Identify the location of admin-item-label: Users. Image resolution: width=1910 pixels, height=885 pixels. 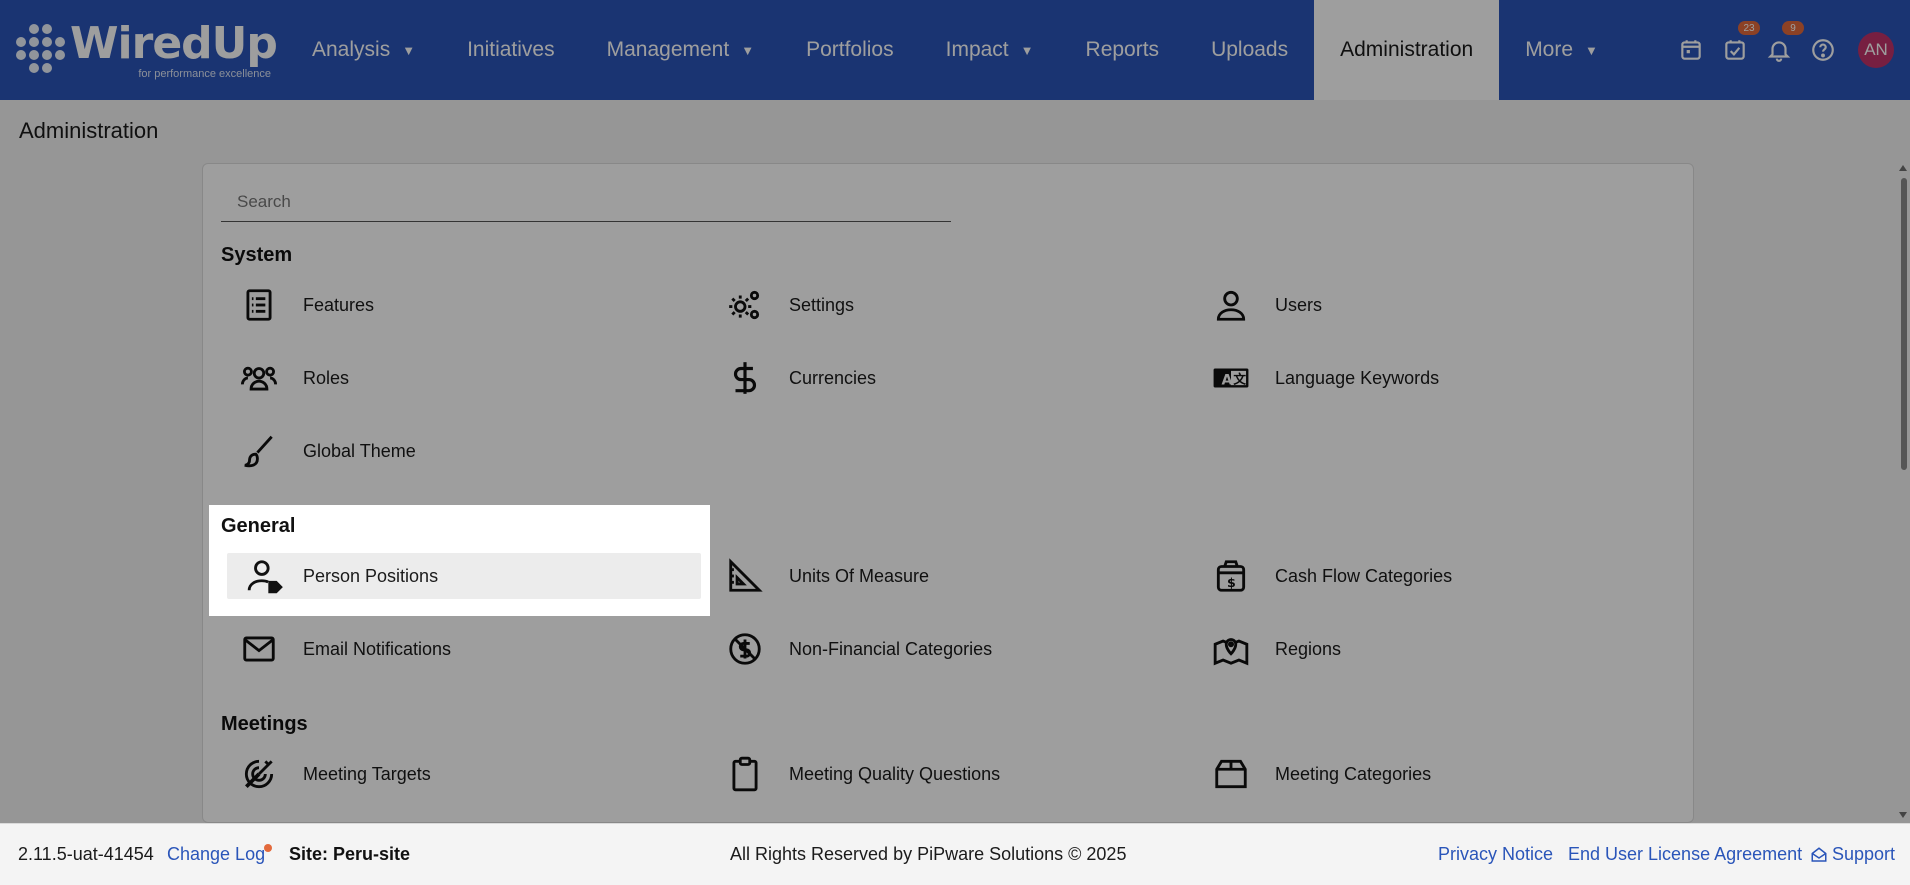
(1299, 304).